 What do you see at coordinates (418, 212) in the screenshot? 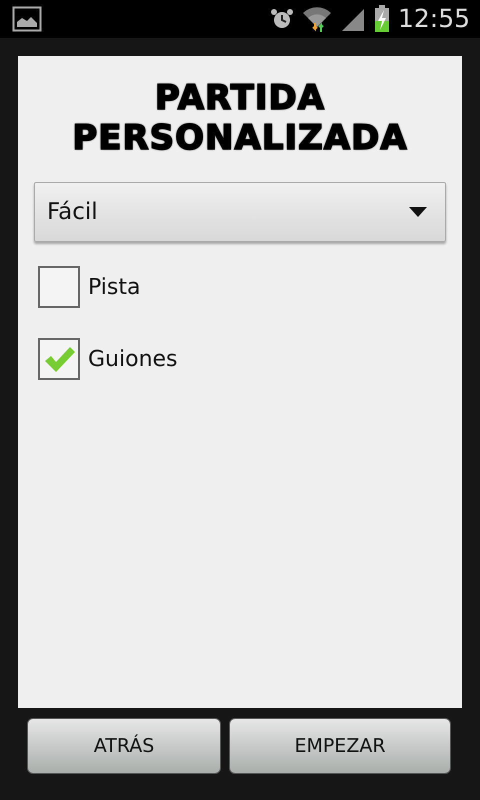
I see `dropdown-caret-icon` at bounding box center [418, 212].